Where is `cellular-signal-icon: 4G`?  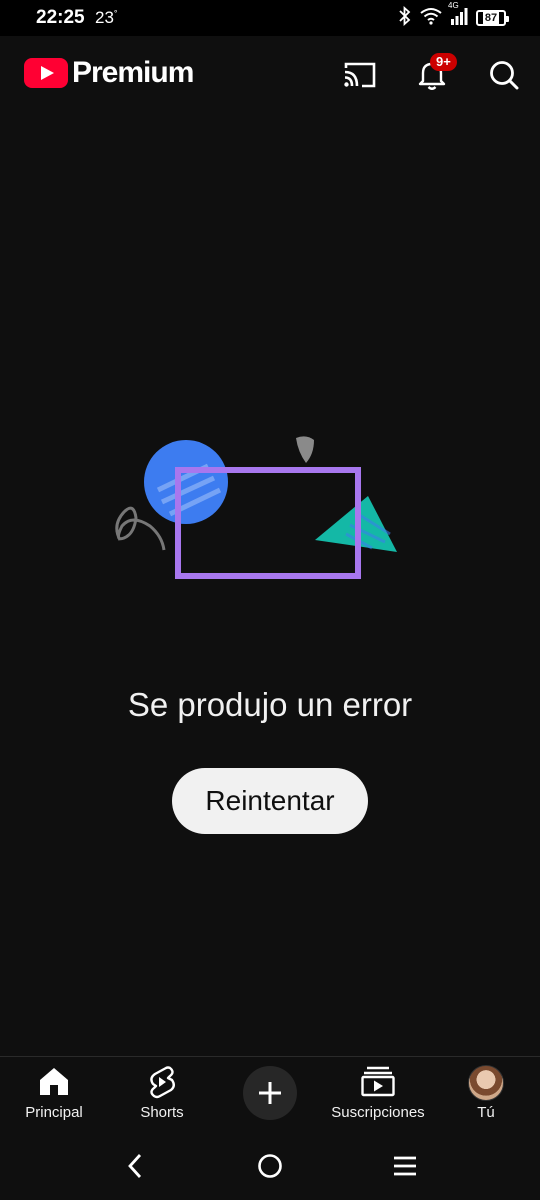
cellular-signal-icon: 4G is located at coordinates (458, 15).